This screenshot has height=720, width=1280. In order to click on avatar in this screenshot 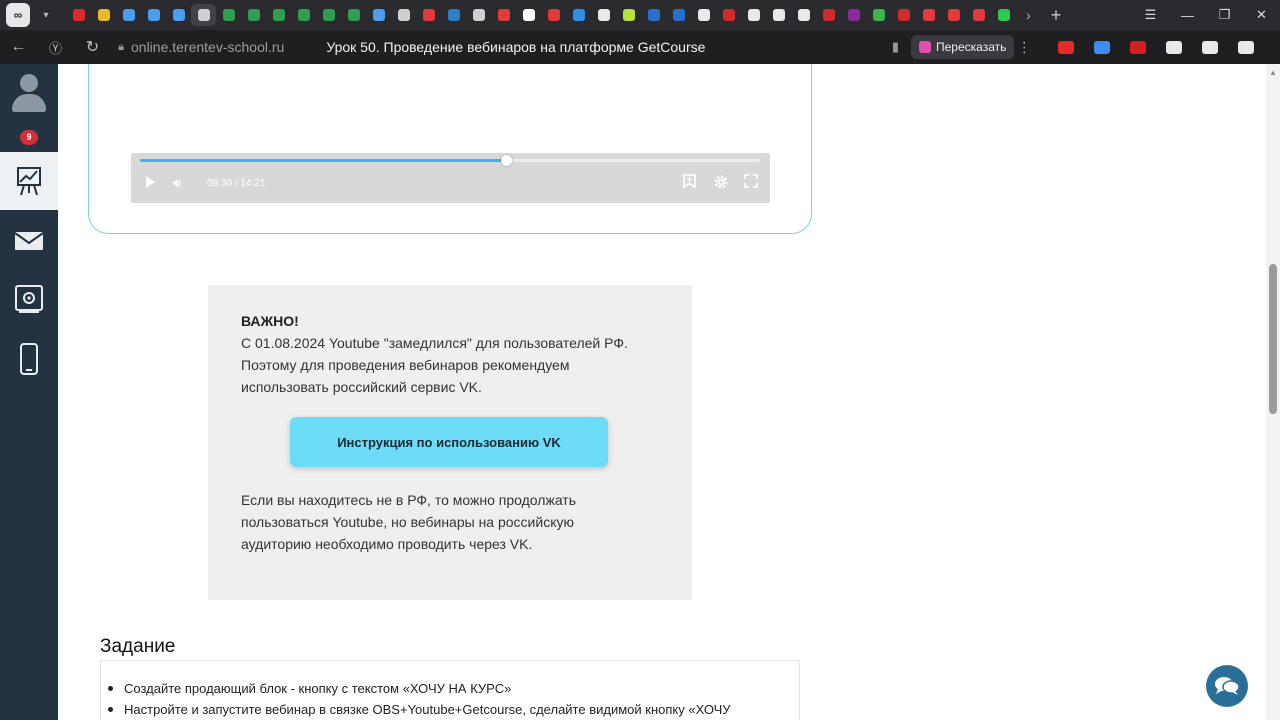, I will do `click(29, 94)`.